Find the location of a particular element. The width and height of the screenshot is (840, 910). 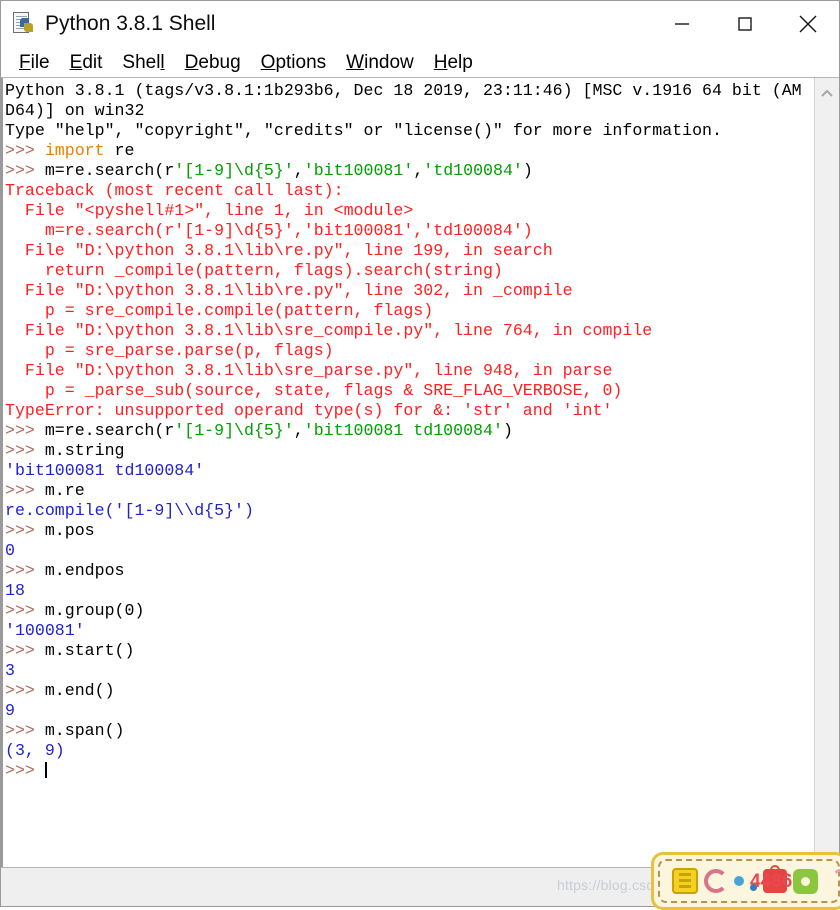

shell-line: 3 is located at coordinates (409, 671).